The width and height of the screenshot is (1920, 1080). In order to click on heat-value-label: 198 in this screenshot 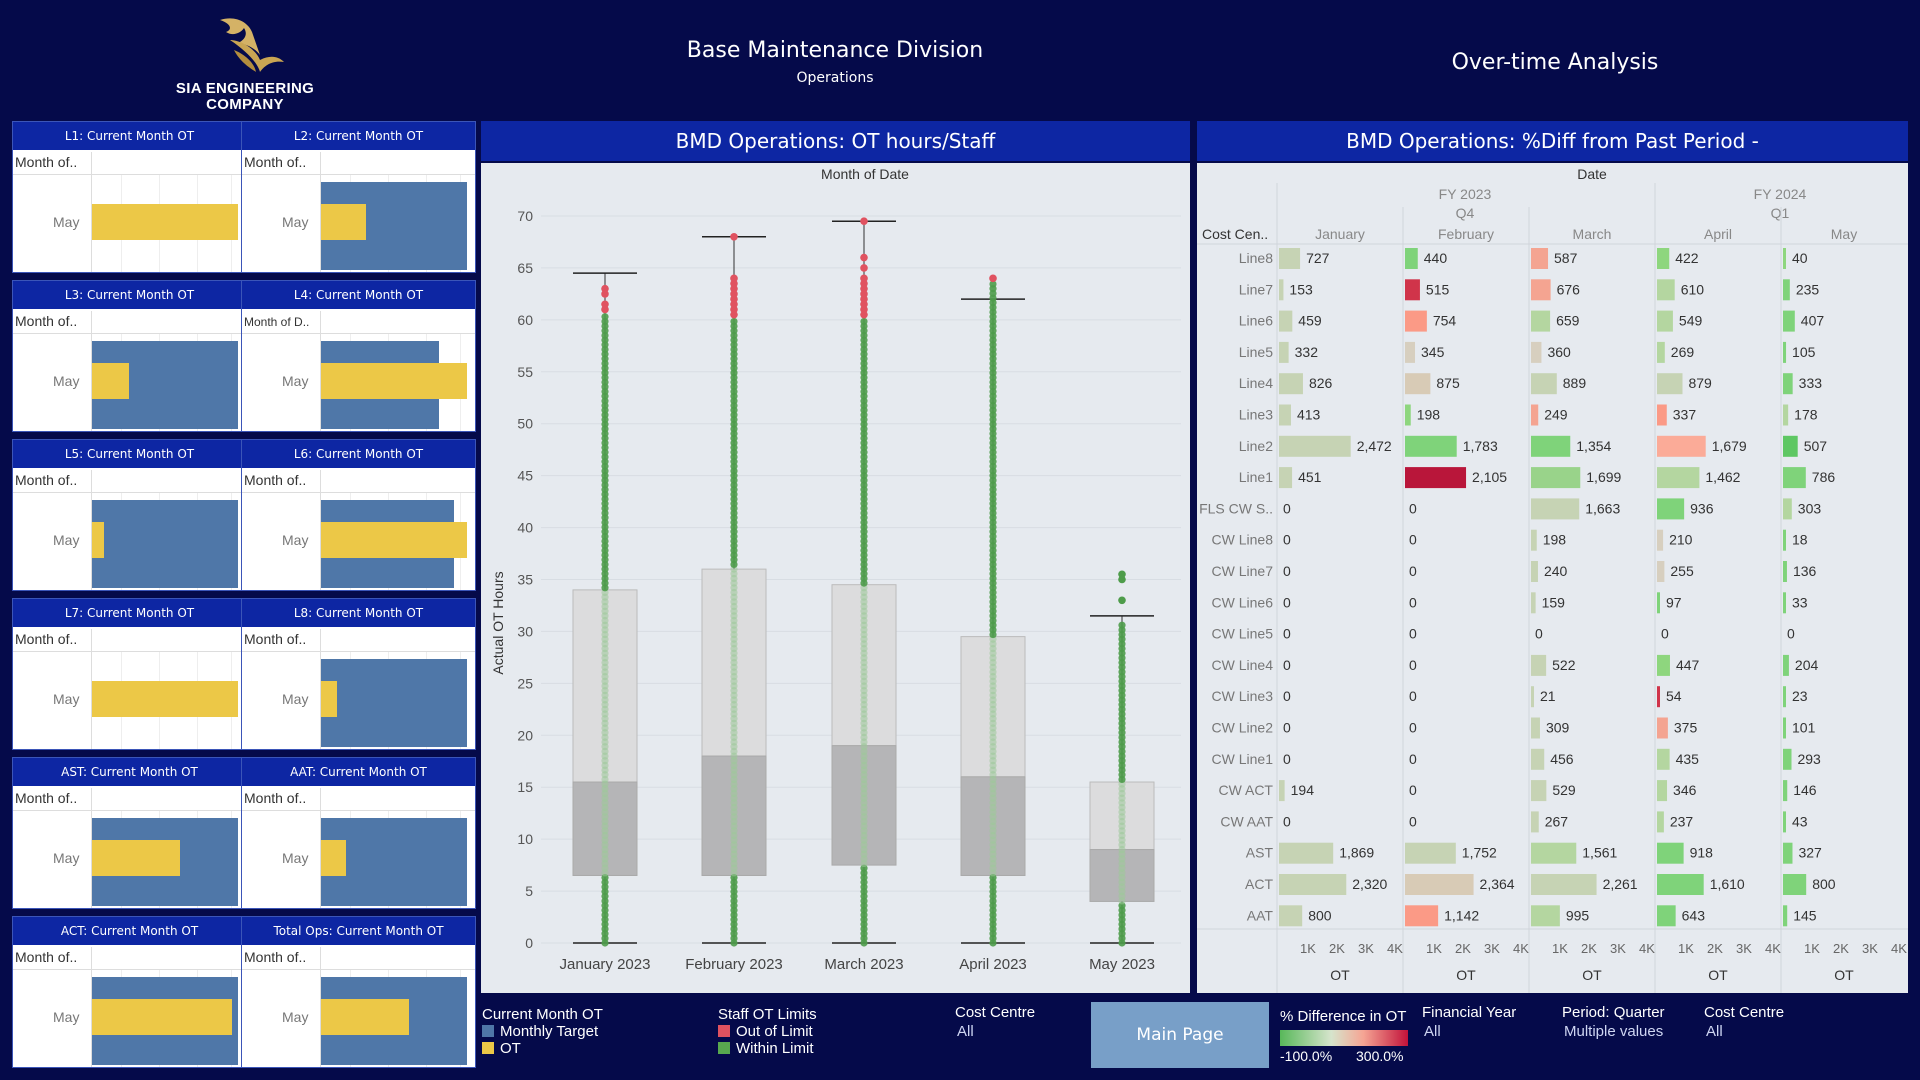, I will do `click(1429, 415)`.